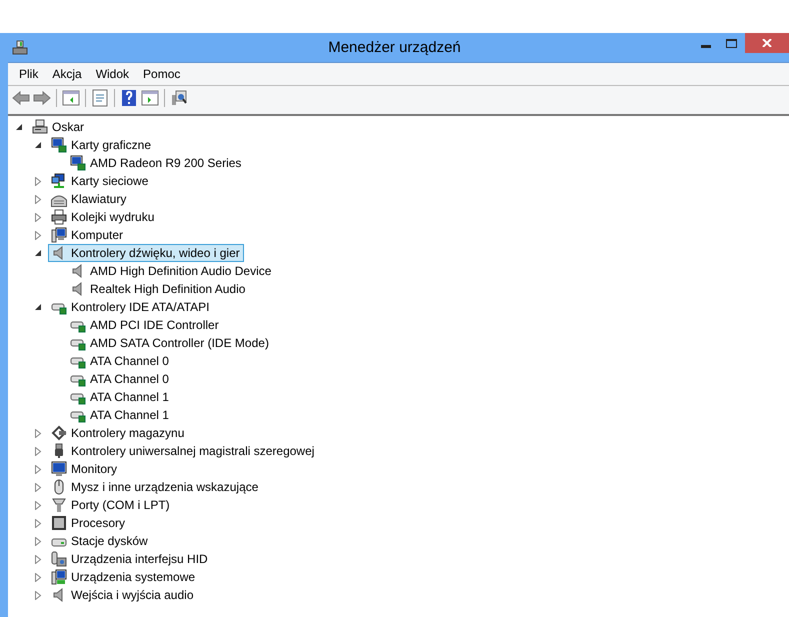 The height and width of the screenshot is (617, 789). I want to click on tree-item: Porty (COM i LPT), so click(111, 505).